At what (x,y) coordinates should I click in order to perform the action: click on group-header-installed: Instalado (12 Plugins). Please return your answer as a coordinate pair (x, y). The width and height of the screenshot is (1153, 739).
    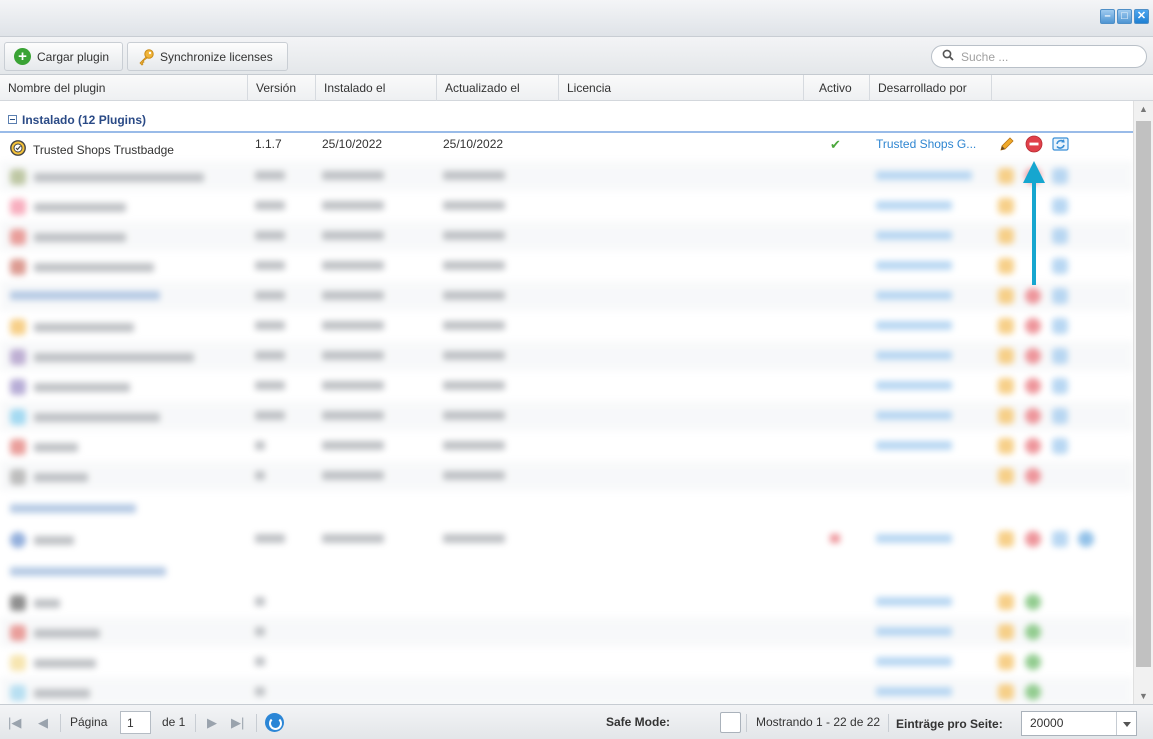
    Looking at the image, I should click on (566, 118).